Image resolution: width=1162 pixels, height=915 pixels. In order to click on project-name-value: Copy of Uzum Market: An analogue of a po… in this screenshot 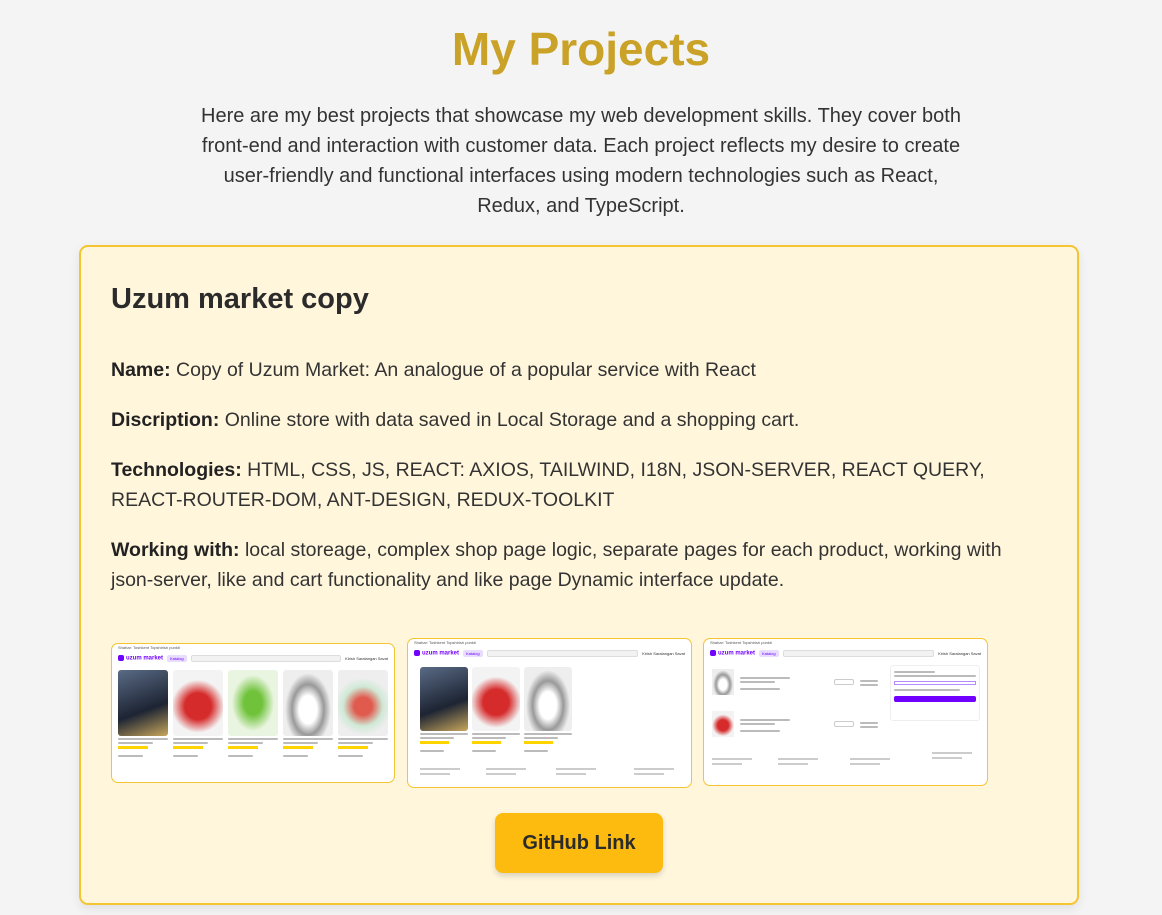, I will do `click(463, 370)`.